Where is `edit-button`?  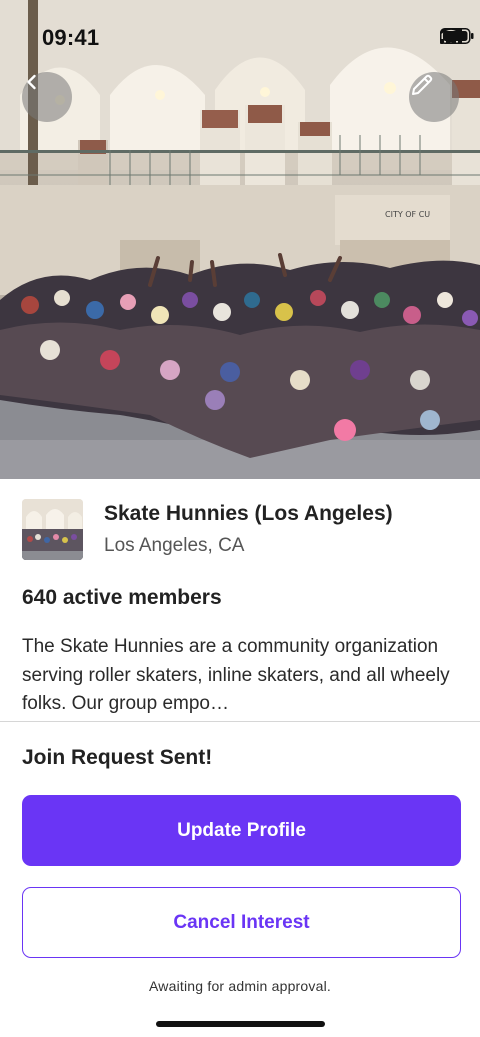
edit-button is located at coordinates (434, 97).